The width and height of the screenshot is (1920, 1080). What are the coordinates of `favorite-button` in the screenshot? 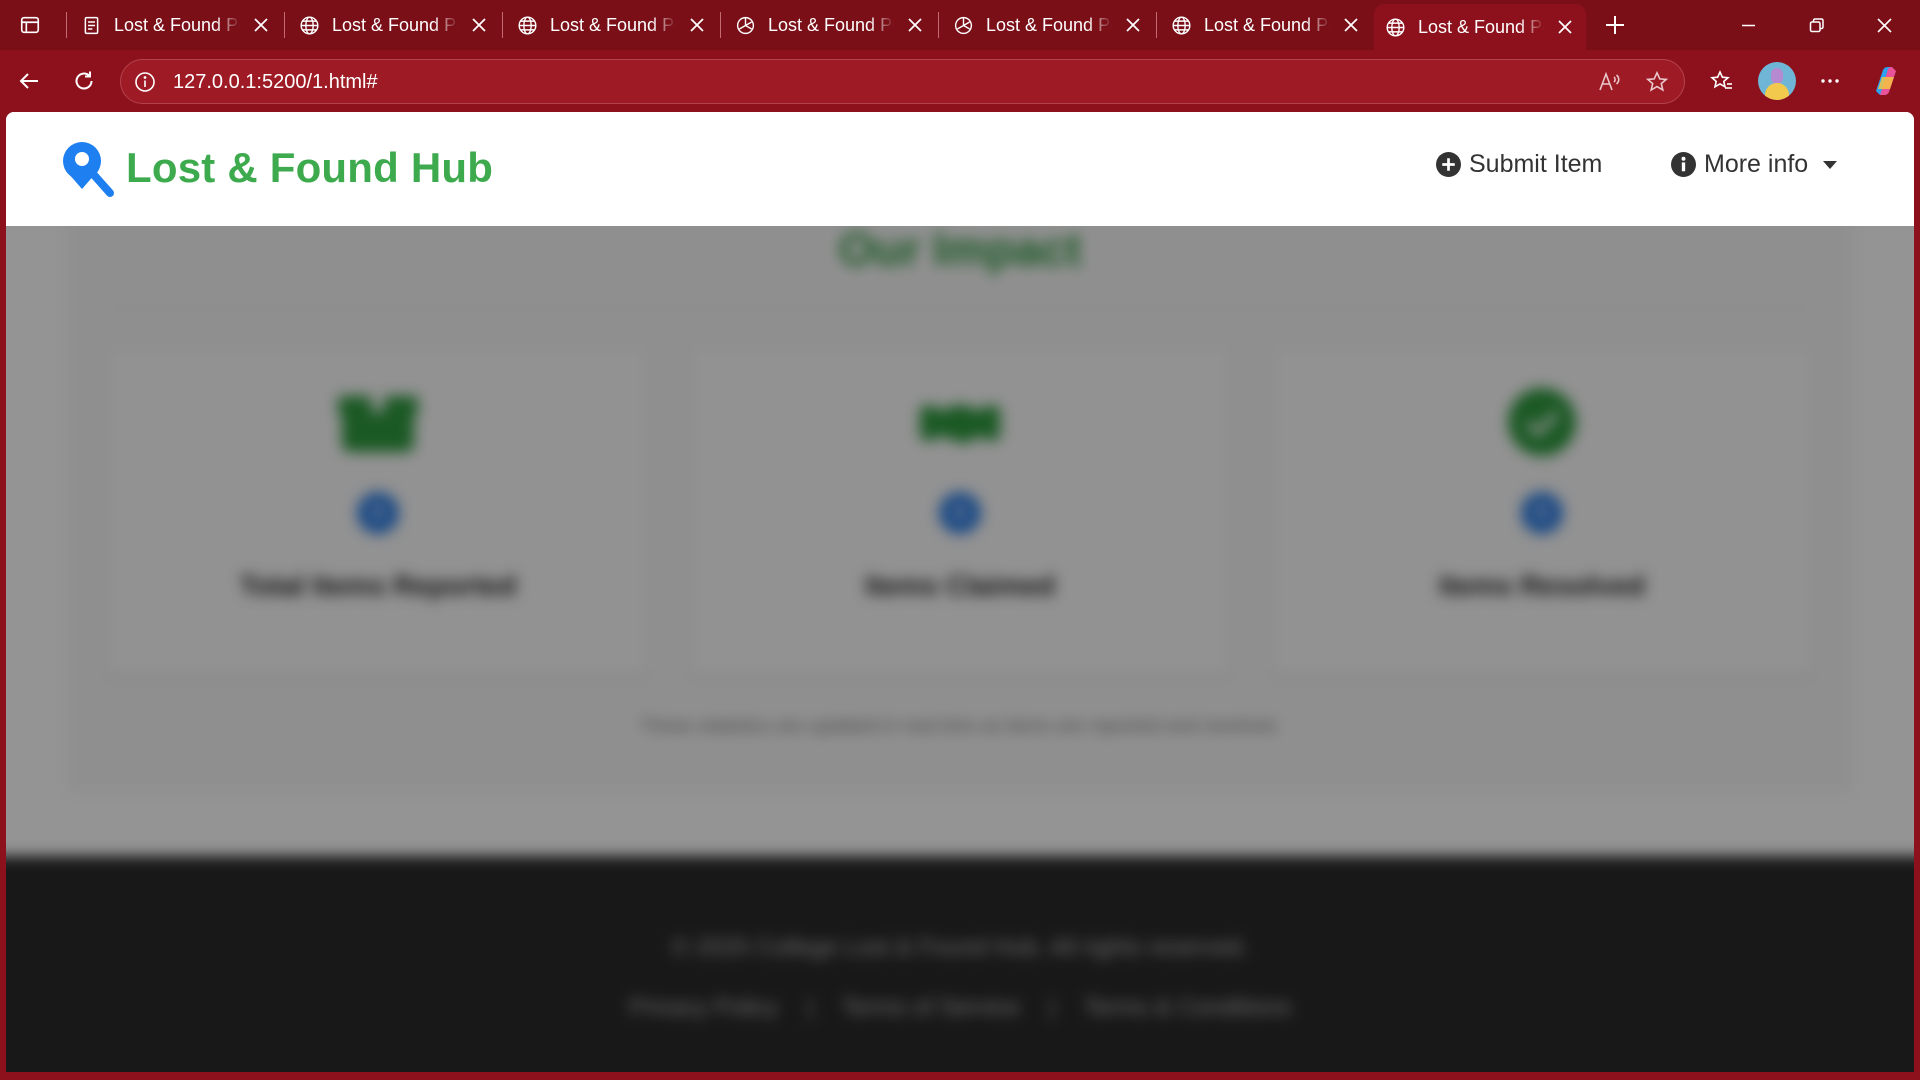 It's located at (1657, 82).